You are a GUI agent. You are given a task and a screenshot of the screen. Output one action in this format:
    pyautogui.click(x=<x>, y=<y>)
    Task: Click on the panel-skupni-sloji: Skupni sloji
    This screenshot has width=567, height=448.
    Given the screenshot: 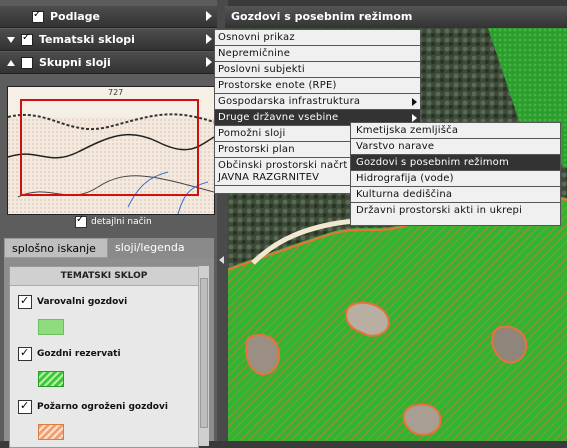 What is the action you would take?
    pyautogui.click(x=108, y=63)
    